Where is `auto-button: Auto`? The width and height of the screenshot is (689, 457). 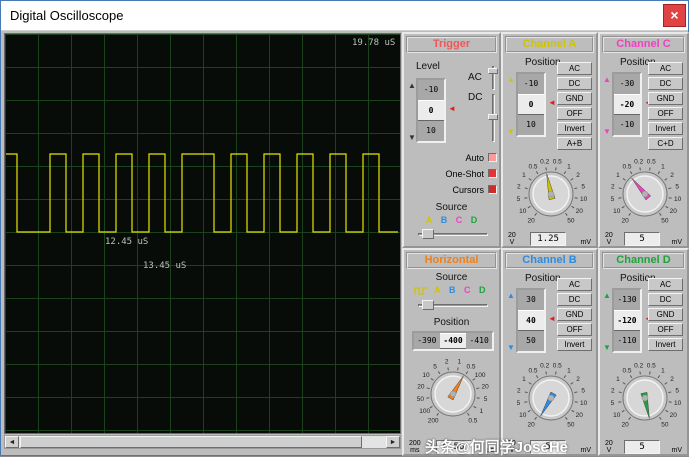
auto-button: Auto is located at coordinates (446, 158).